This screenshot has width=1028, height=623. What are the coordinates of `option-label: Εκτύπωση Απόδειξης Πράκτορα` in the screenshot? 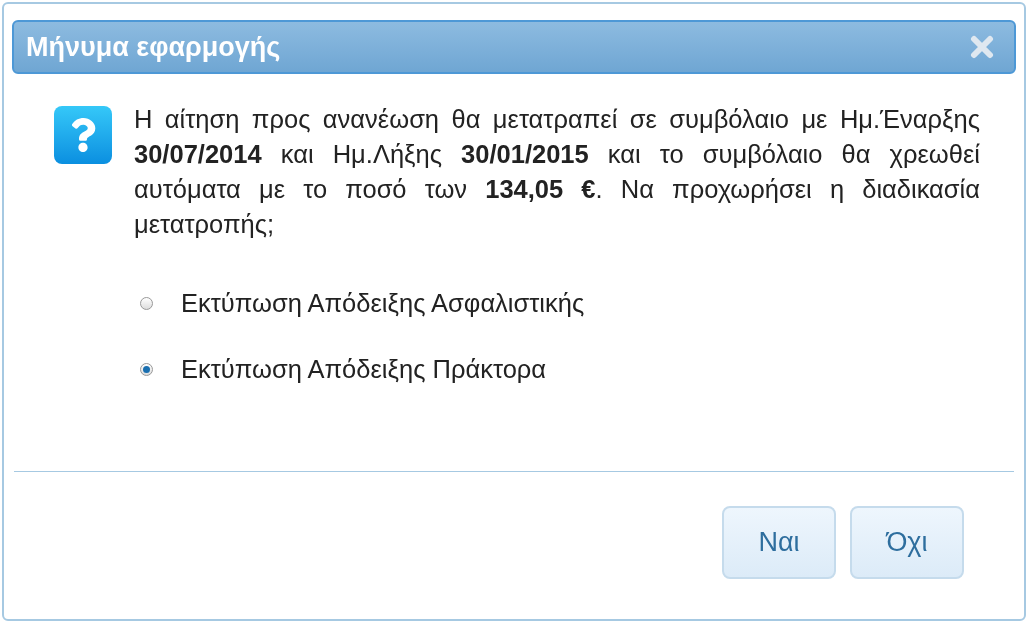 It's located at (364, 370).